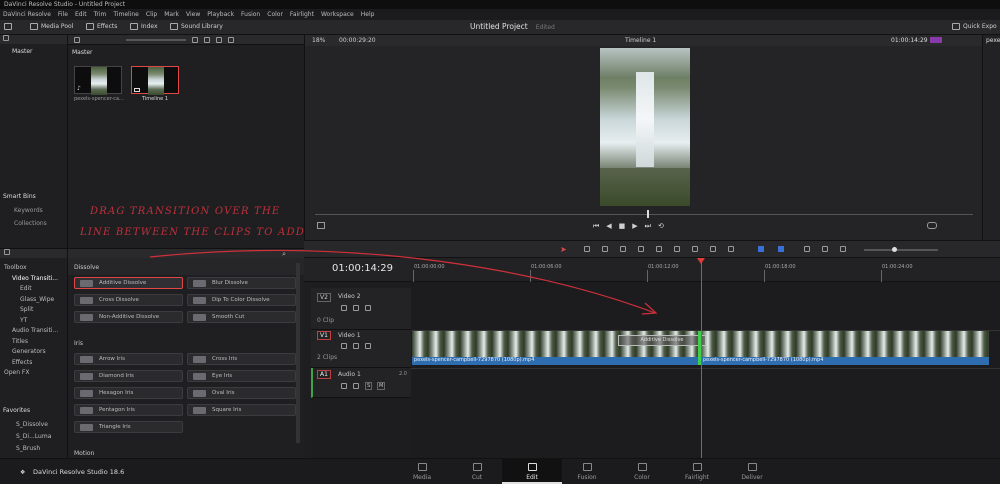 This screenshot has height=484, width=1000. Describe the element at coordinates (642, 471) in the screenshot. I see `page-tab-color: Color` at that location.